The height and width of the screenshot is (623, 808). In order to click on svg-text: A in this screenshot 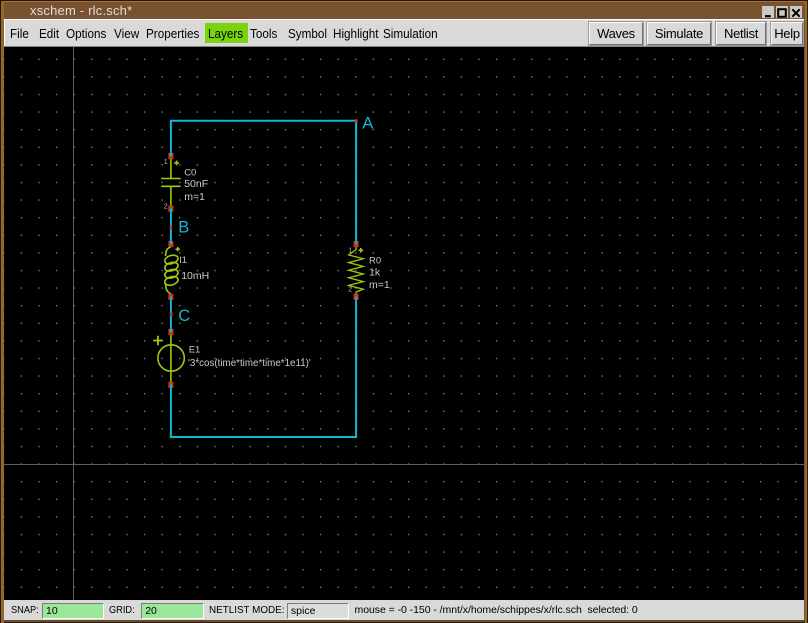, I will do `click(367, 123)`.